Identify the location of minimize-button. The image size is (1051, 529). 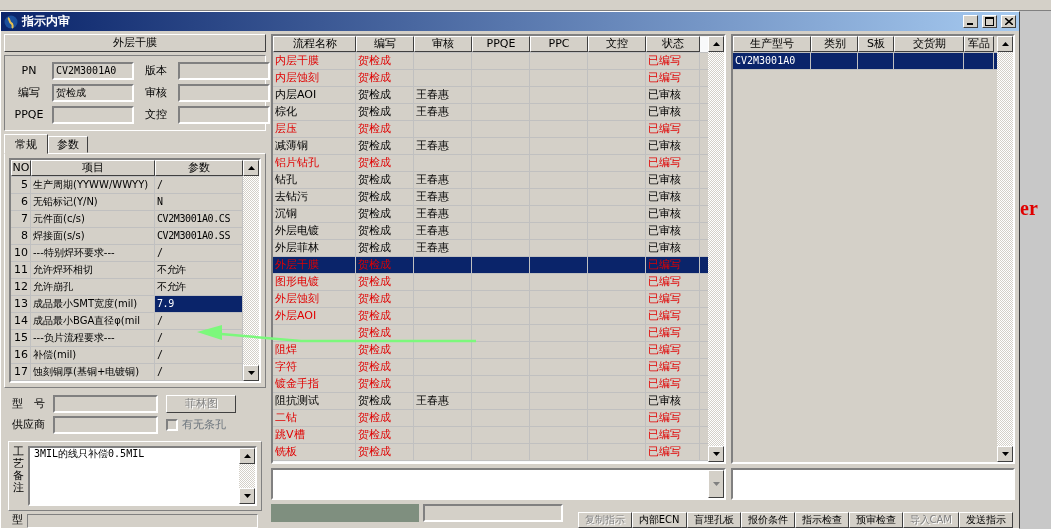
(970, 21).